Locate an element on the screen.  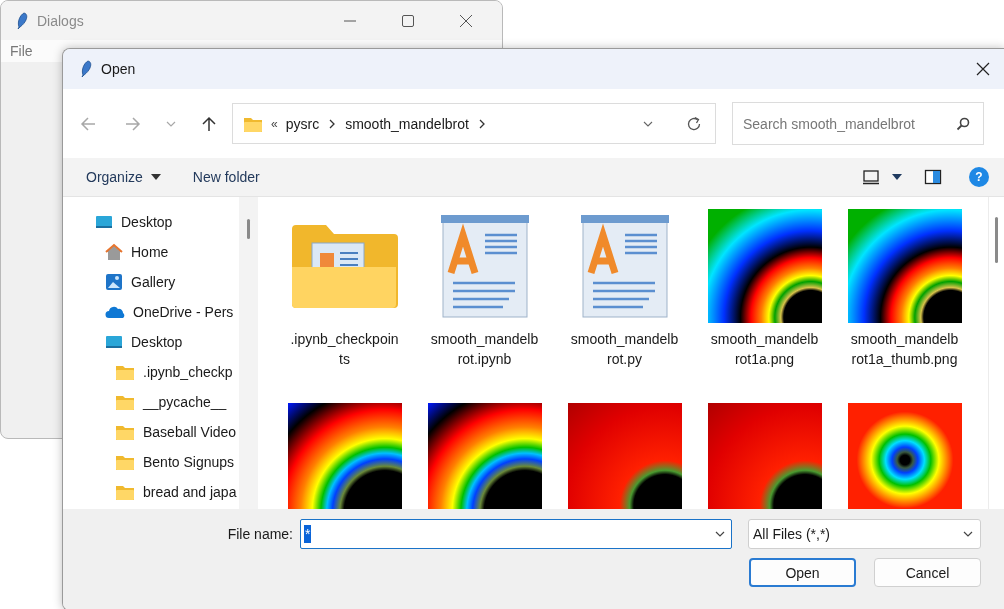
field-label: File name: is located at coordinates (259, 534).